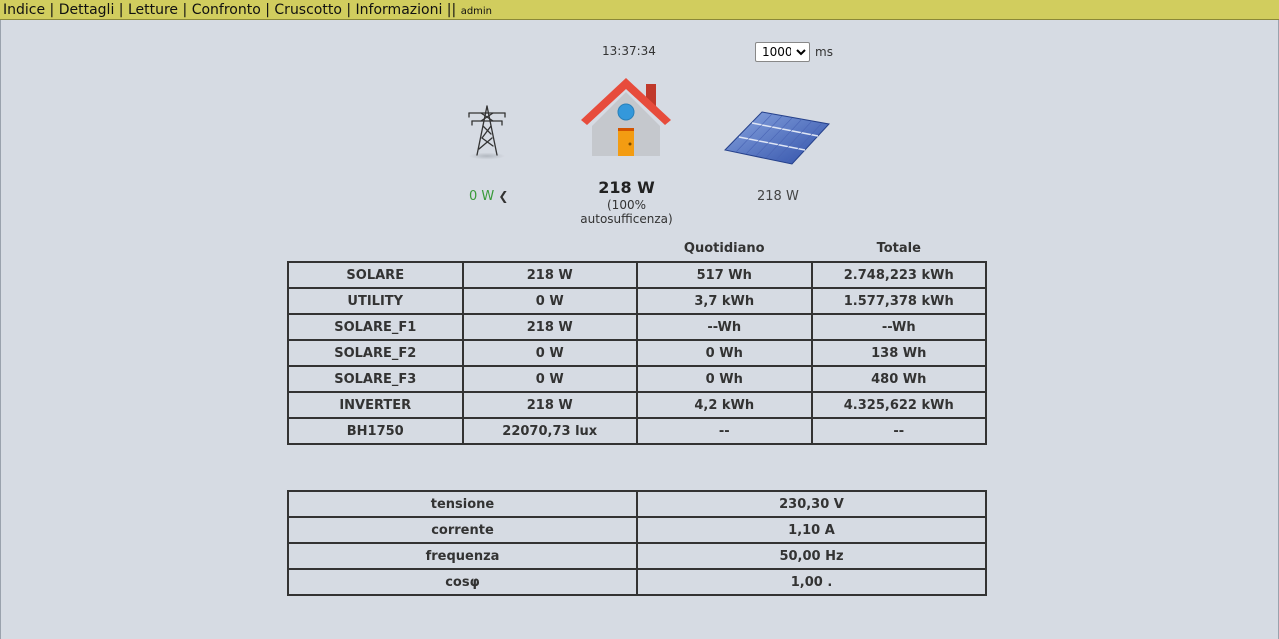 This screenshot has height=639, width=1279. Describe the element at coordinates (811, 582) in the screenshot. I see `row-value: 1,00 .` at that location.